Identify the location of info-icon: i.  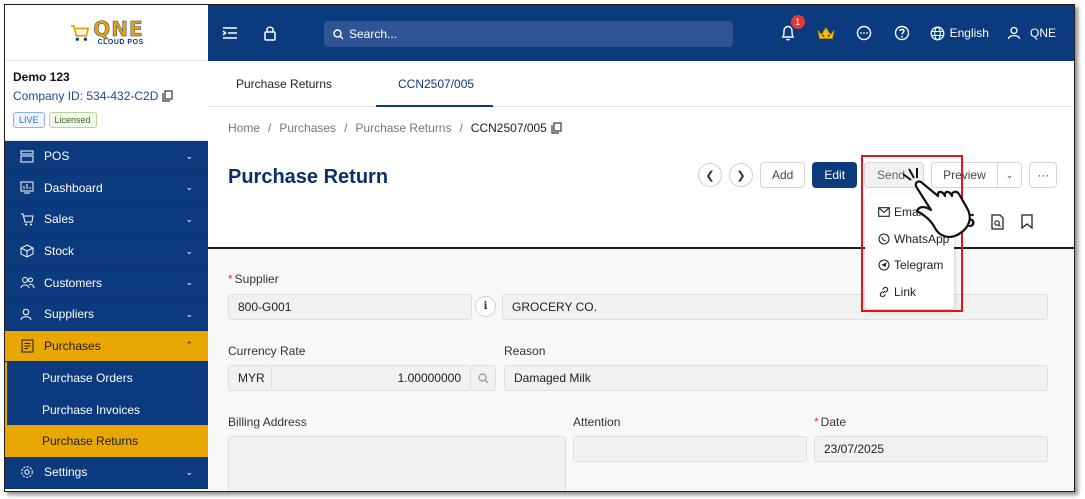
(485, 306).